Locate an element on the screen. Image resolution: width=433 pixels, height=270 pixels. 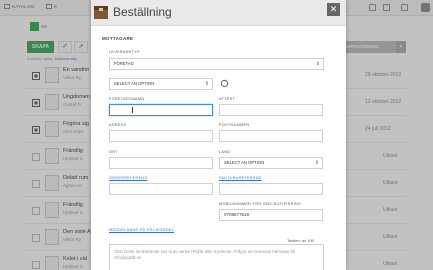
fakturareferens-label: FAKTURAREFERENS is located at coordinates (240, 178).